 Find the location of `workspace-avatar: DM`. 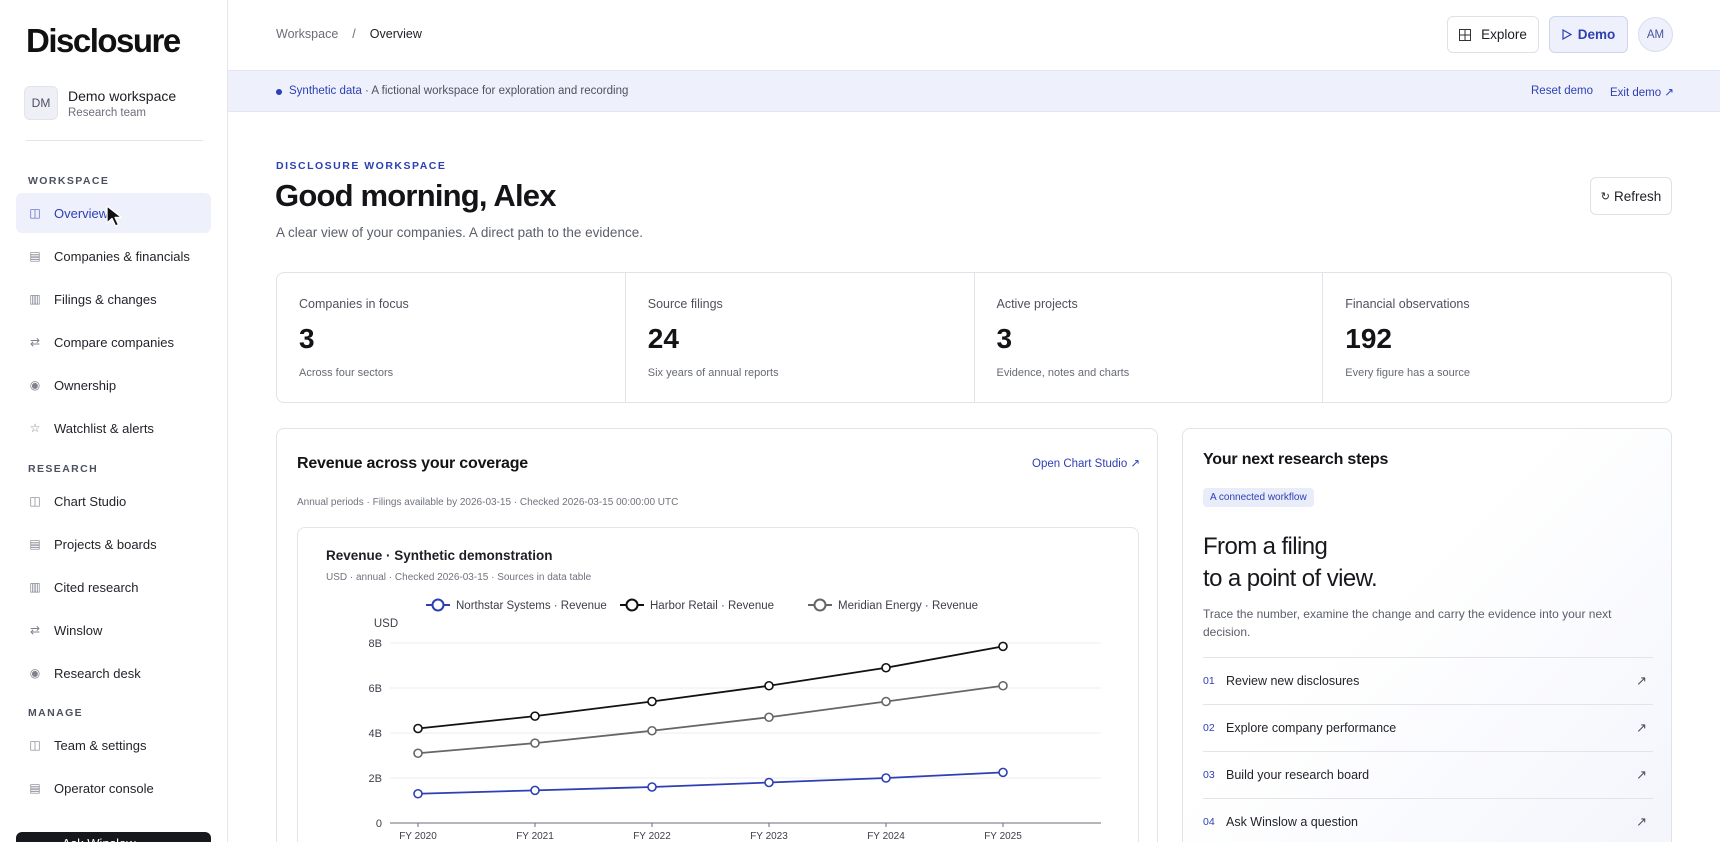

workspace-avatar: DM is located at coordinates (41, 103).